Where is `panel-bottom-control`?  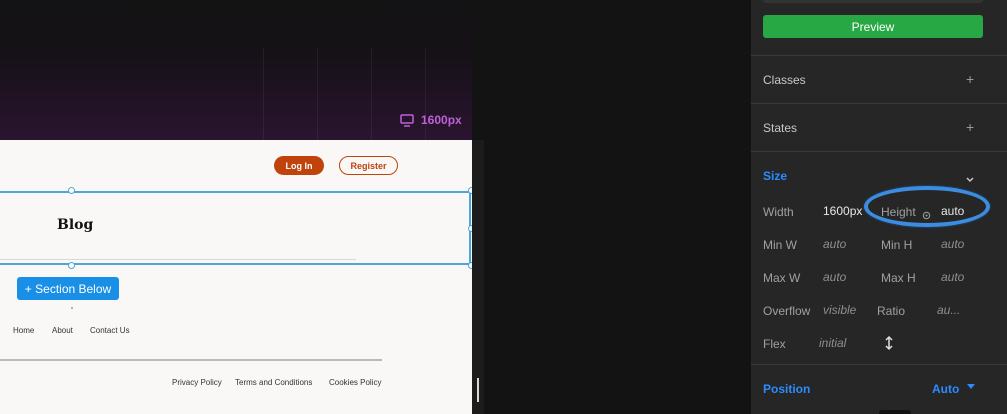
panel-bottom-control is located at coordinates (895, 412).